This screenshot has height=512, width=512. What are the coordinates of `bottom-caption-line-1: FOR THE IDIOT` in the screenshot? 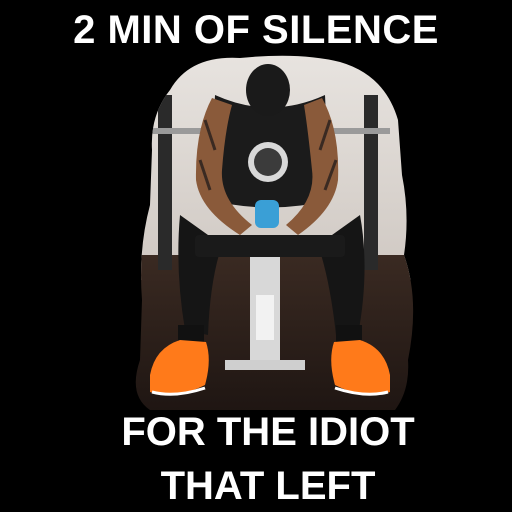 It's located at (268, 432).